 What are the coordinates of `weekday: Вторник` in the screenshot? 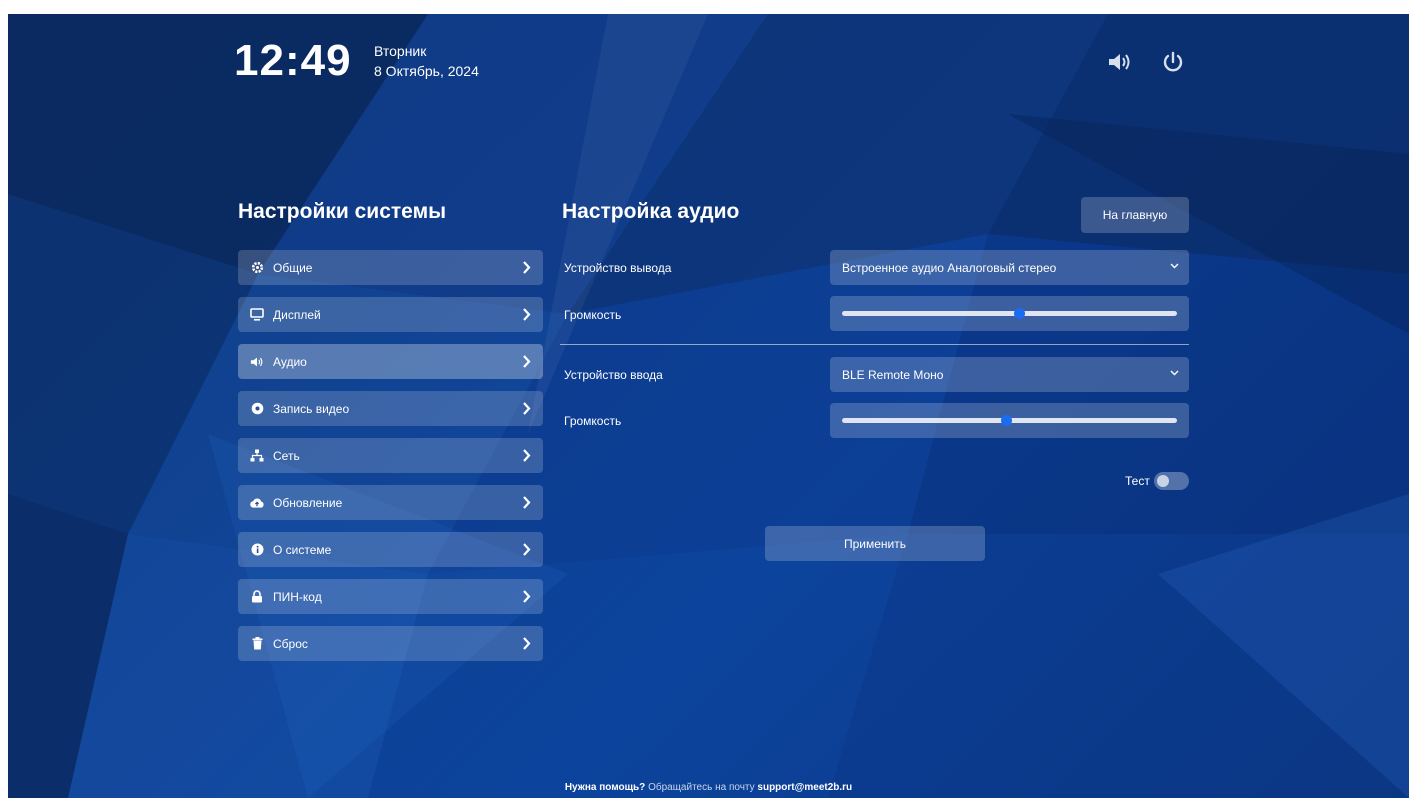 It's located at (400, 51).